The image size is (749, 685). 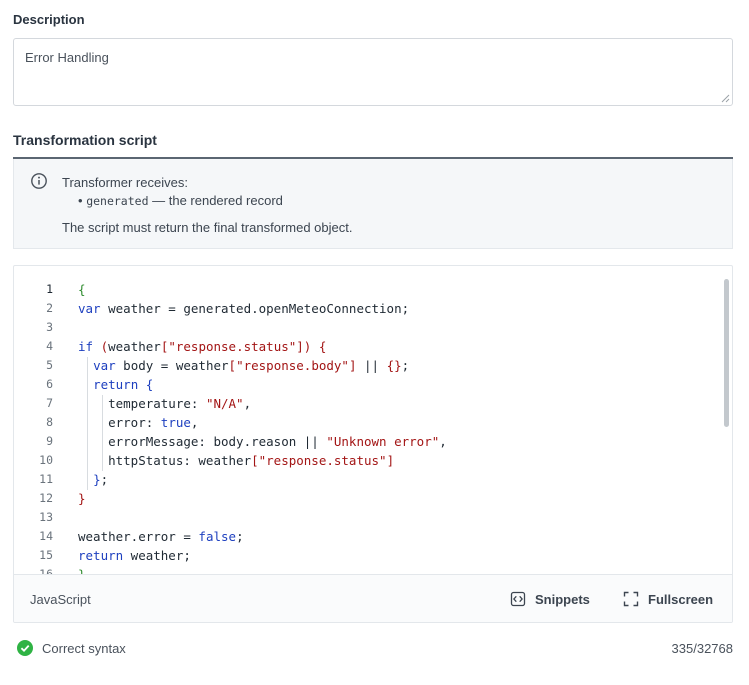 What do you see at coordinates (39, 181) in the screenshot?
I see `info-icon` at bounding box center [39, 181].